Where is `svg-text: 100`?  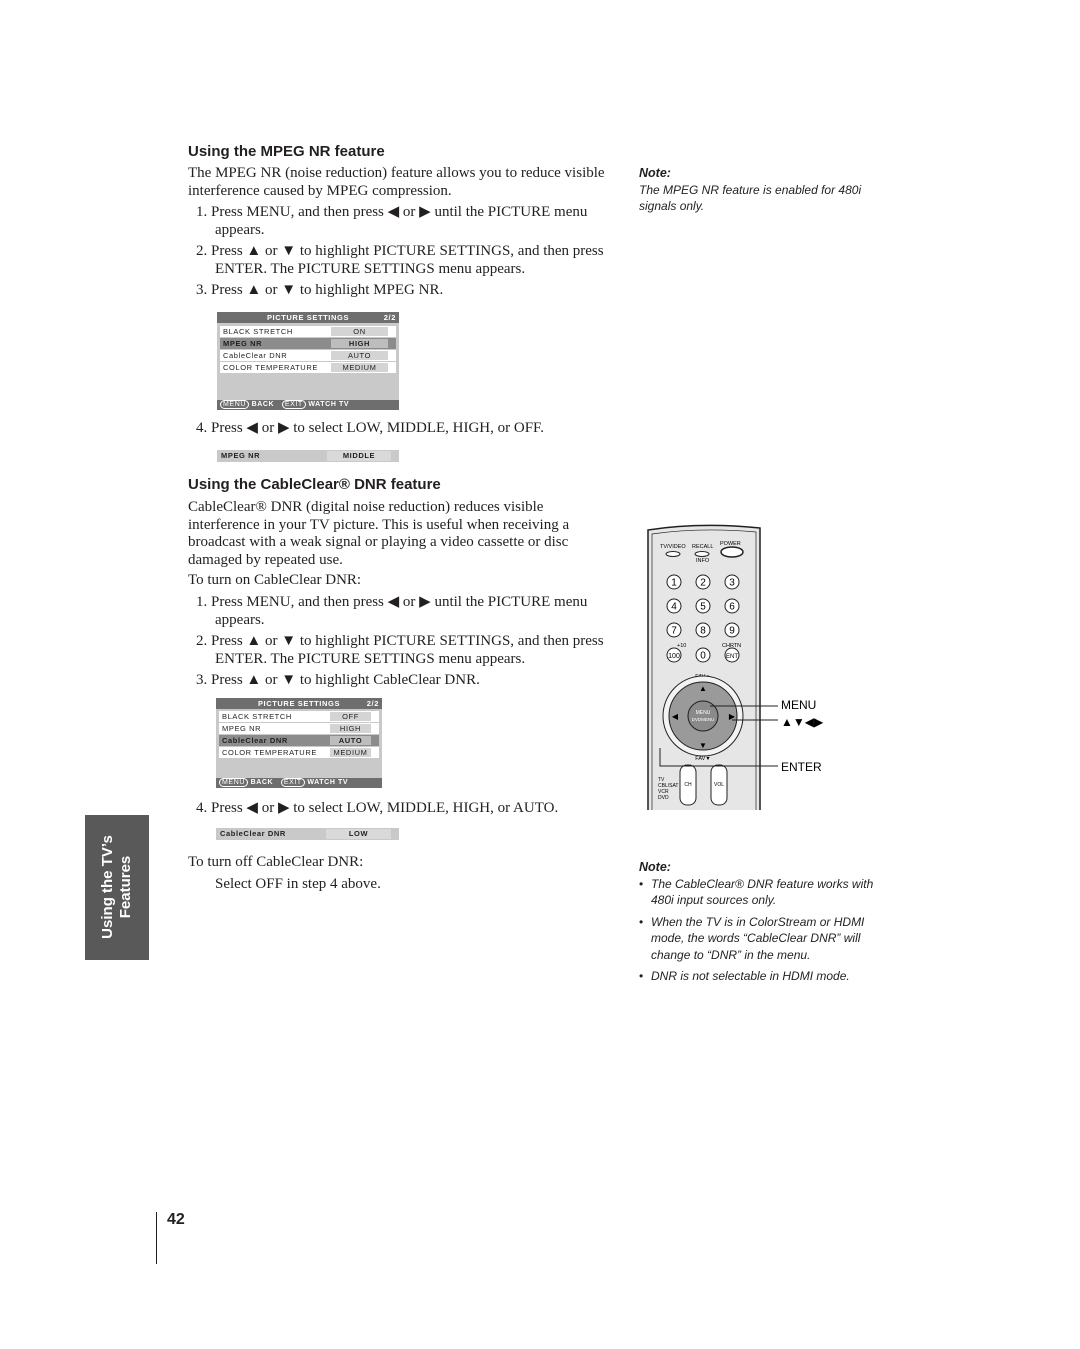 svg-text: 100 is located at coordinates (674, 656).